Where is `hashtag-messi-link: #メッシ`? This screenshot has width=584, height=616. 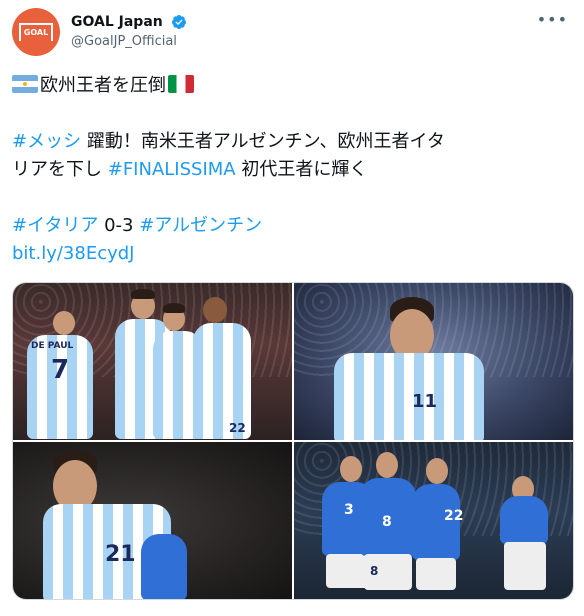
hashtag-messi-link: #メッシ is located at coordinates (46, 141).